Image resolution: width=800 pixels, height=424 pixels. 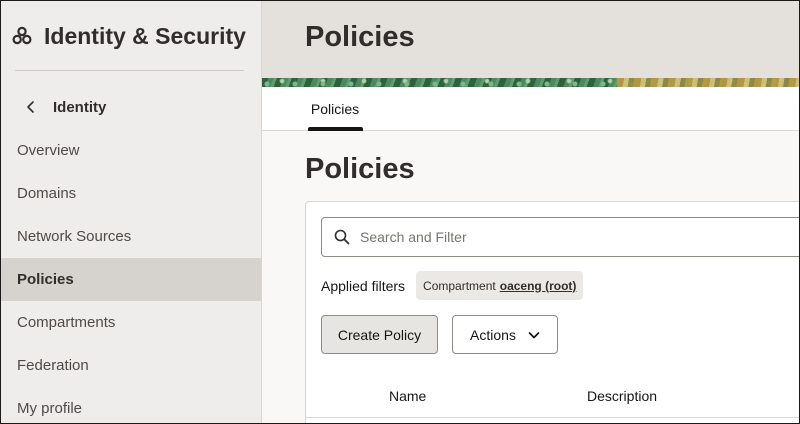 What do you see at coordinates (30, 107) in the screenshot?
I see `chevron-left-icon` at bounding box center [30, 107].